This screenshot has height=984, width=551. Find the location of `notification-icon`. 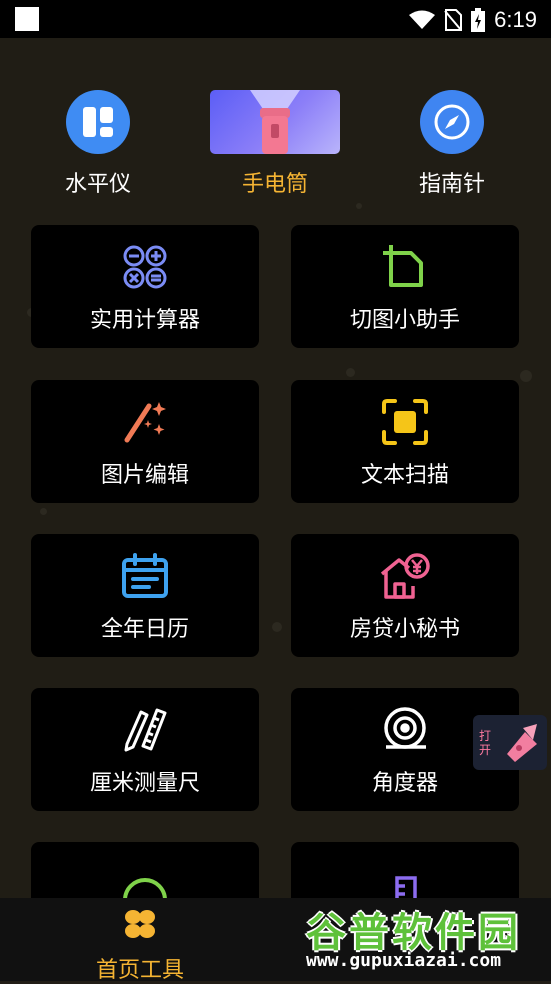

notification-icon is located at coordinates (27, 19).